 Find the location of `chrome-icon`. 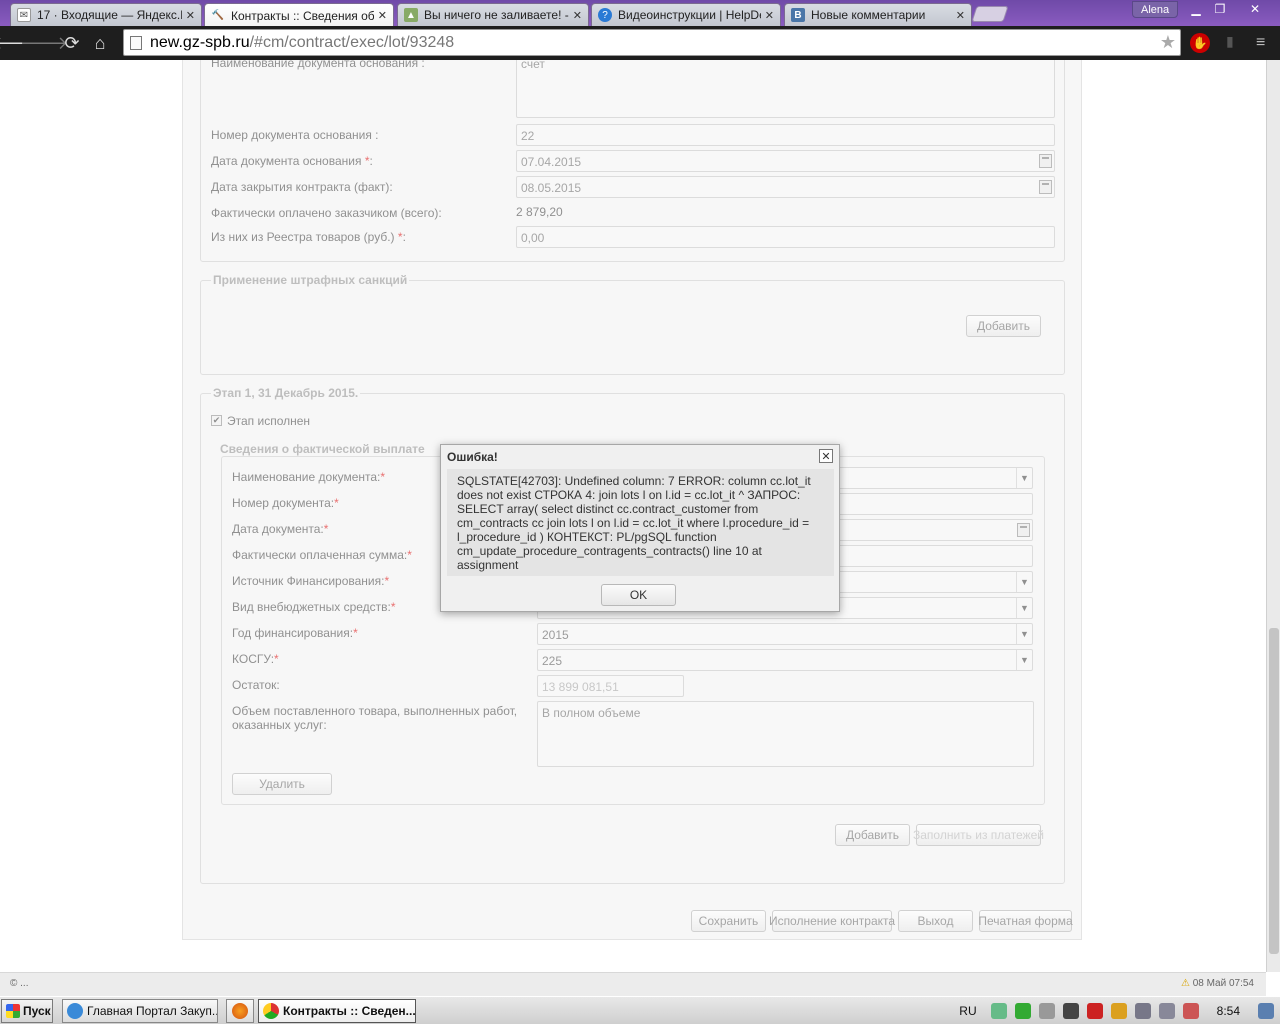

chrome-icon is located at coordinates (271, 1011).